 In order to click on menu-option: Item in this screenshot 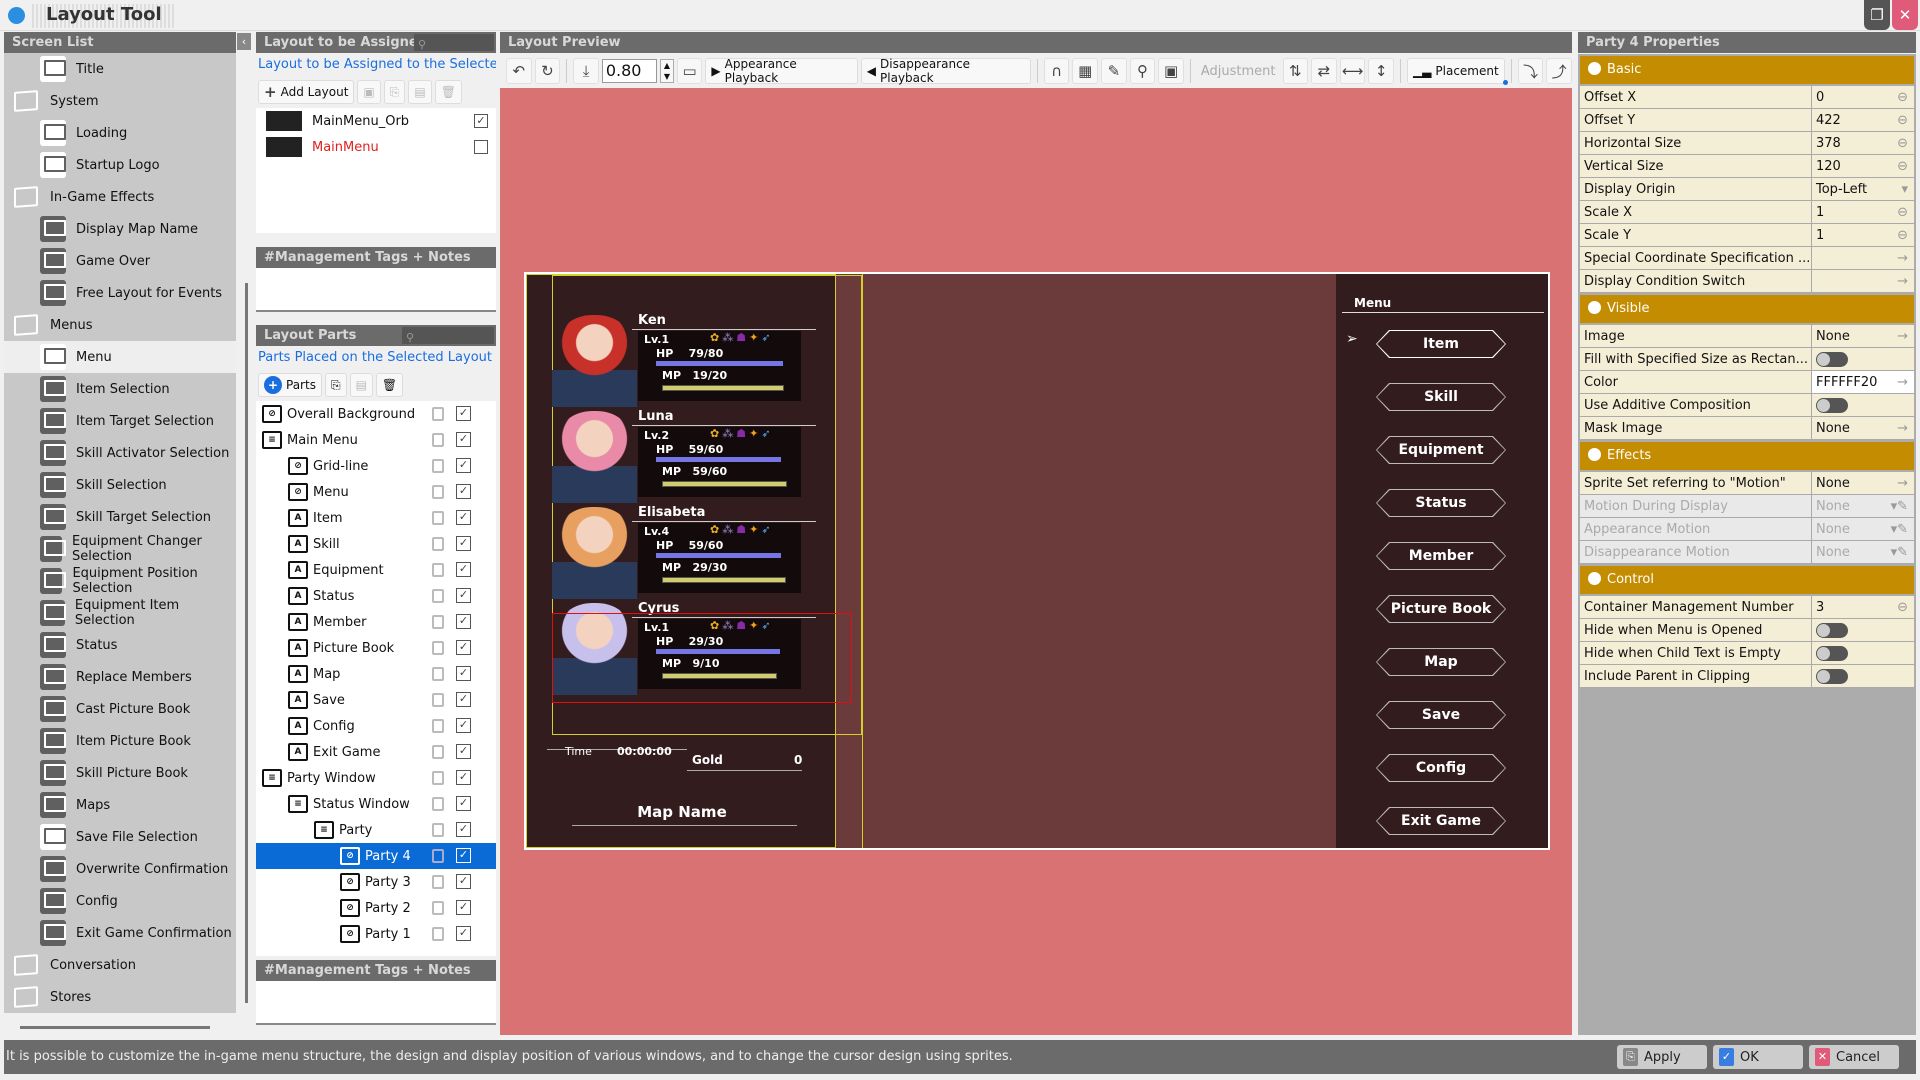, I will do `click(1441, 344)`.